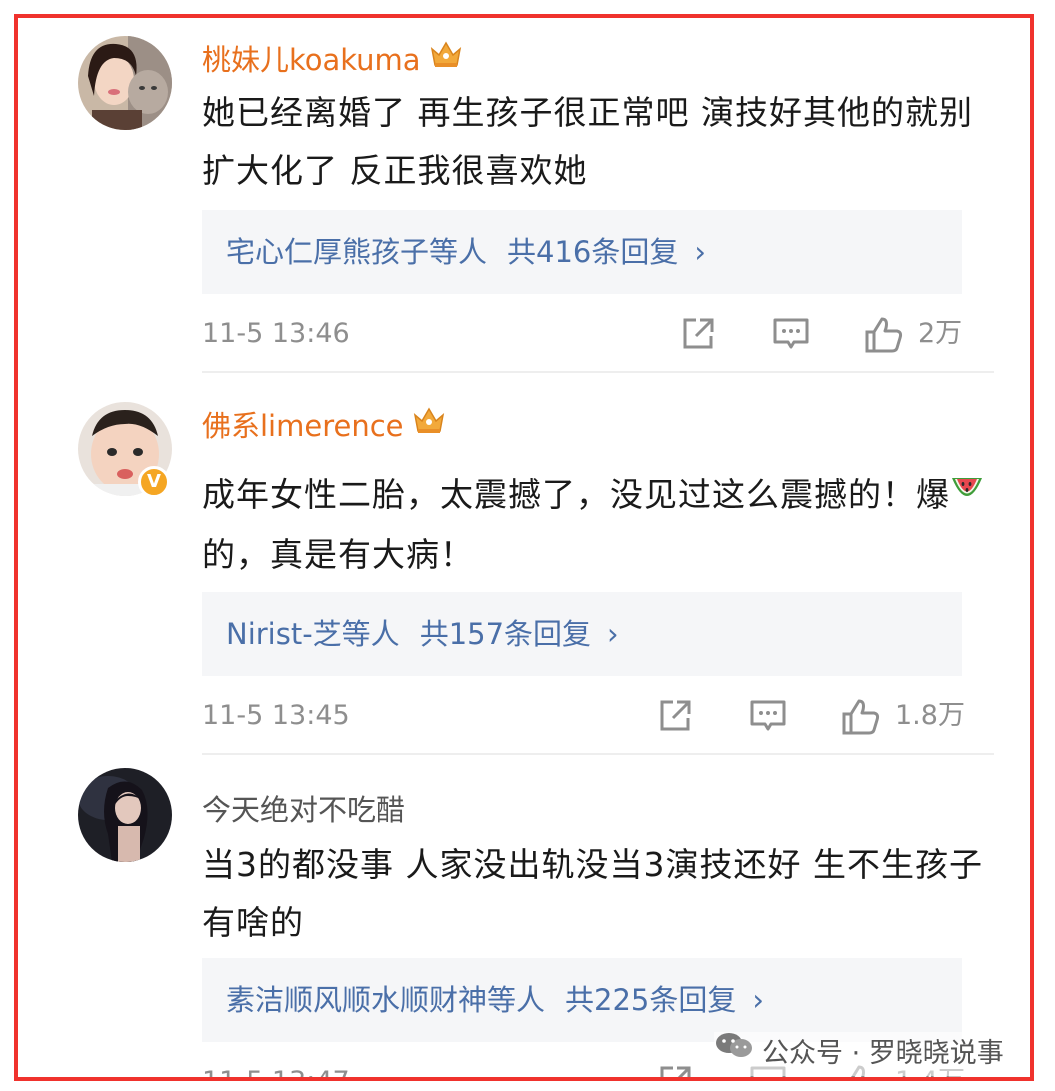 This screenshot has width=1055, height=1091. What do you see at coordinates (592, 252) in the screenshot?
I see `reply-count: 共416条回复` at bounding box center [592, 252].